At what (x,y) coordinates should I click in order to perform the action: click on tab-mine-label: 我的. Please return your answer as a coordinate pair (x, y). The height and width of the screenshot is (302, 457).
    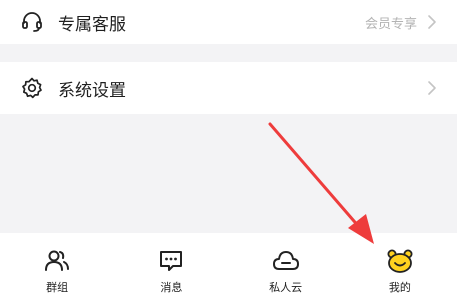
    Looking at the image, I should click on (399, 287).